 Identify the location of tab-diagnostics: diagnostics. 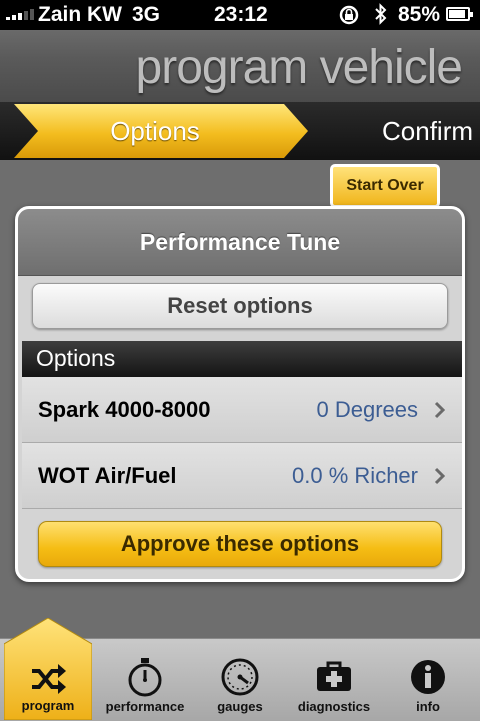
(334, 680).